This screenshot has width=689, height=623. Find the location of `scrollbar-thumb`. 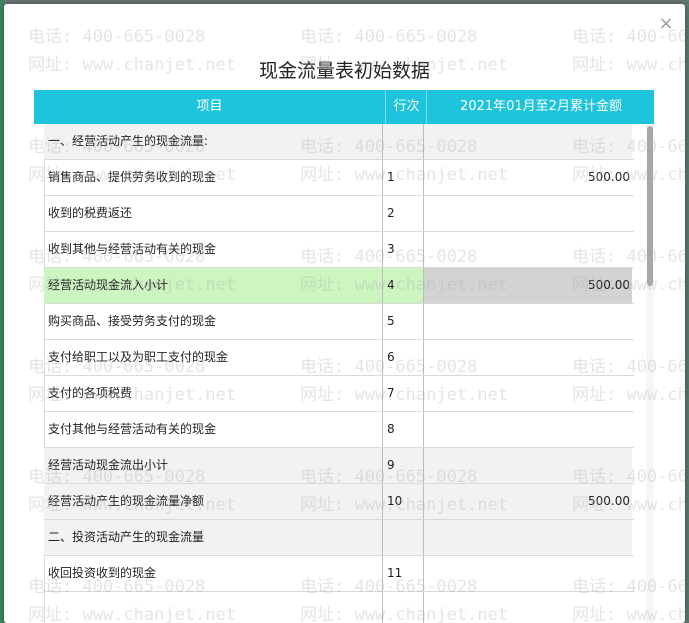

scrollbar-thumb is located at coordinates (650, 206).